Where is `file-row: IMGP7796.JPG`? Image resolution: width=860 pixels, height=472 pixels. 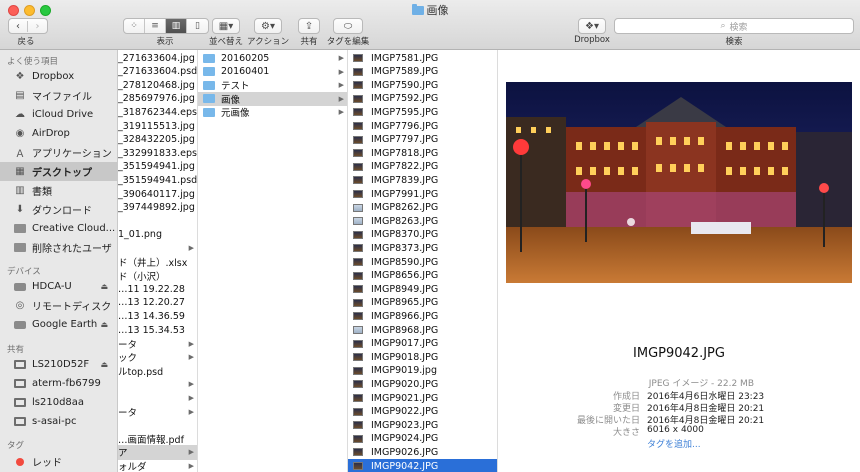 file-row: IMGP7796.JPG is located at coordinates (422, 126).